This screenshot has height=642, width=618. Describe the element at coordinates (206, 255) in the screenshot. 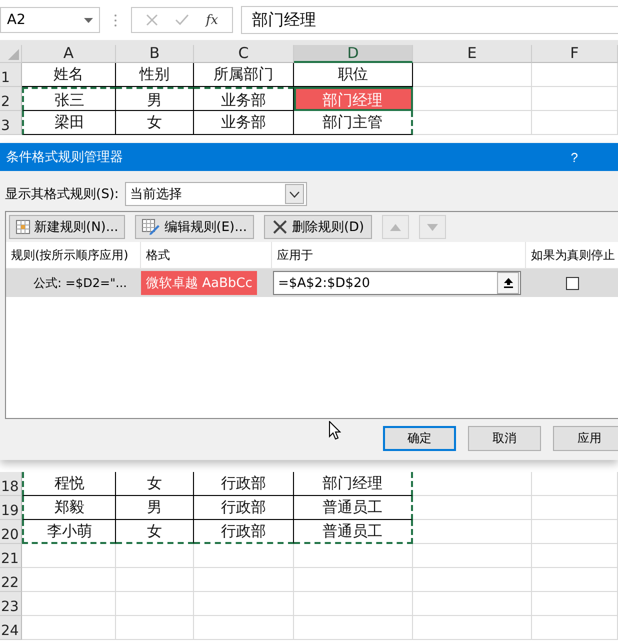

I see `format-column-header: 格式` at that location.